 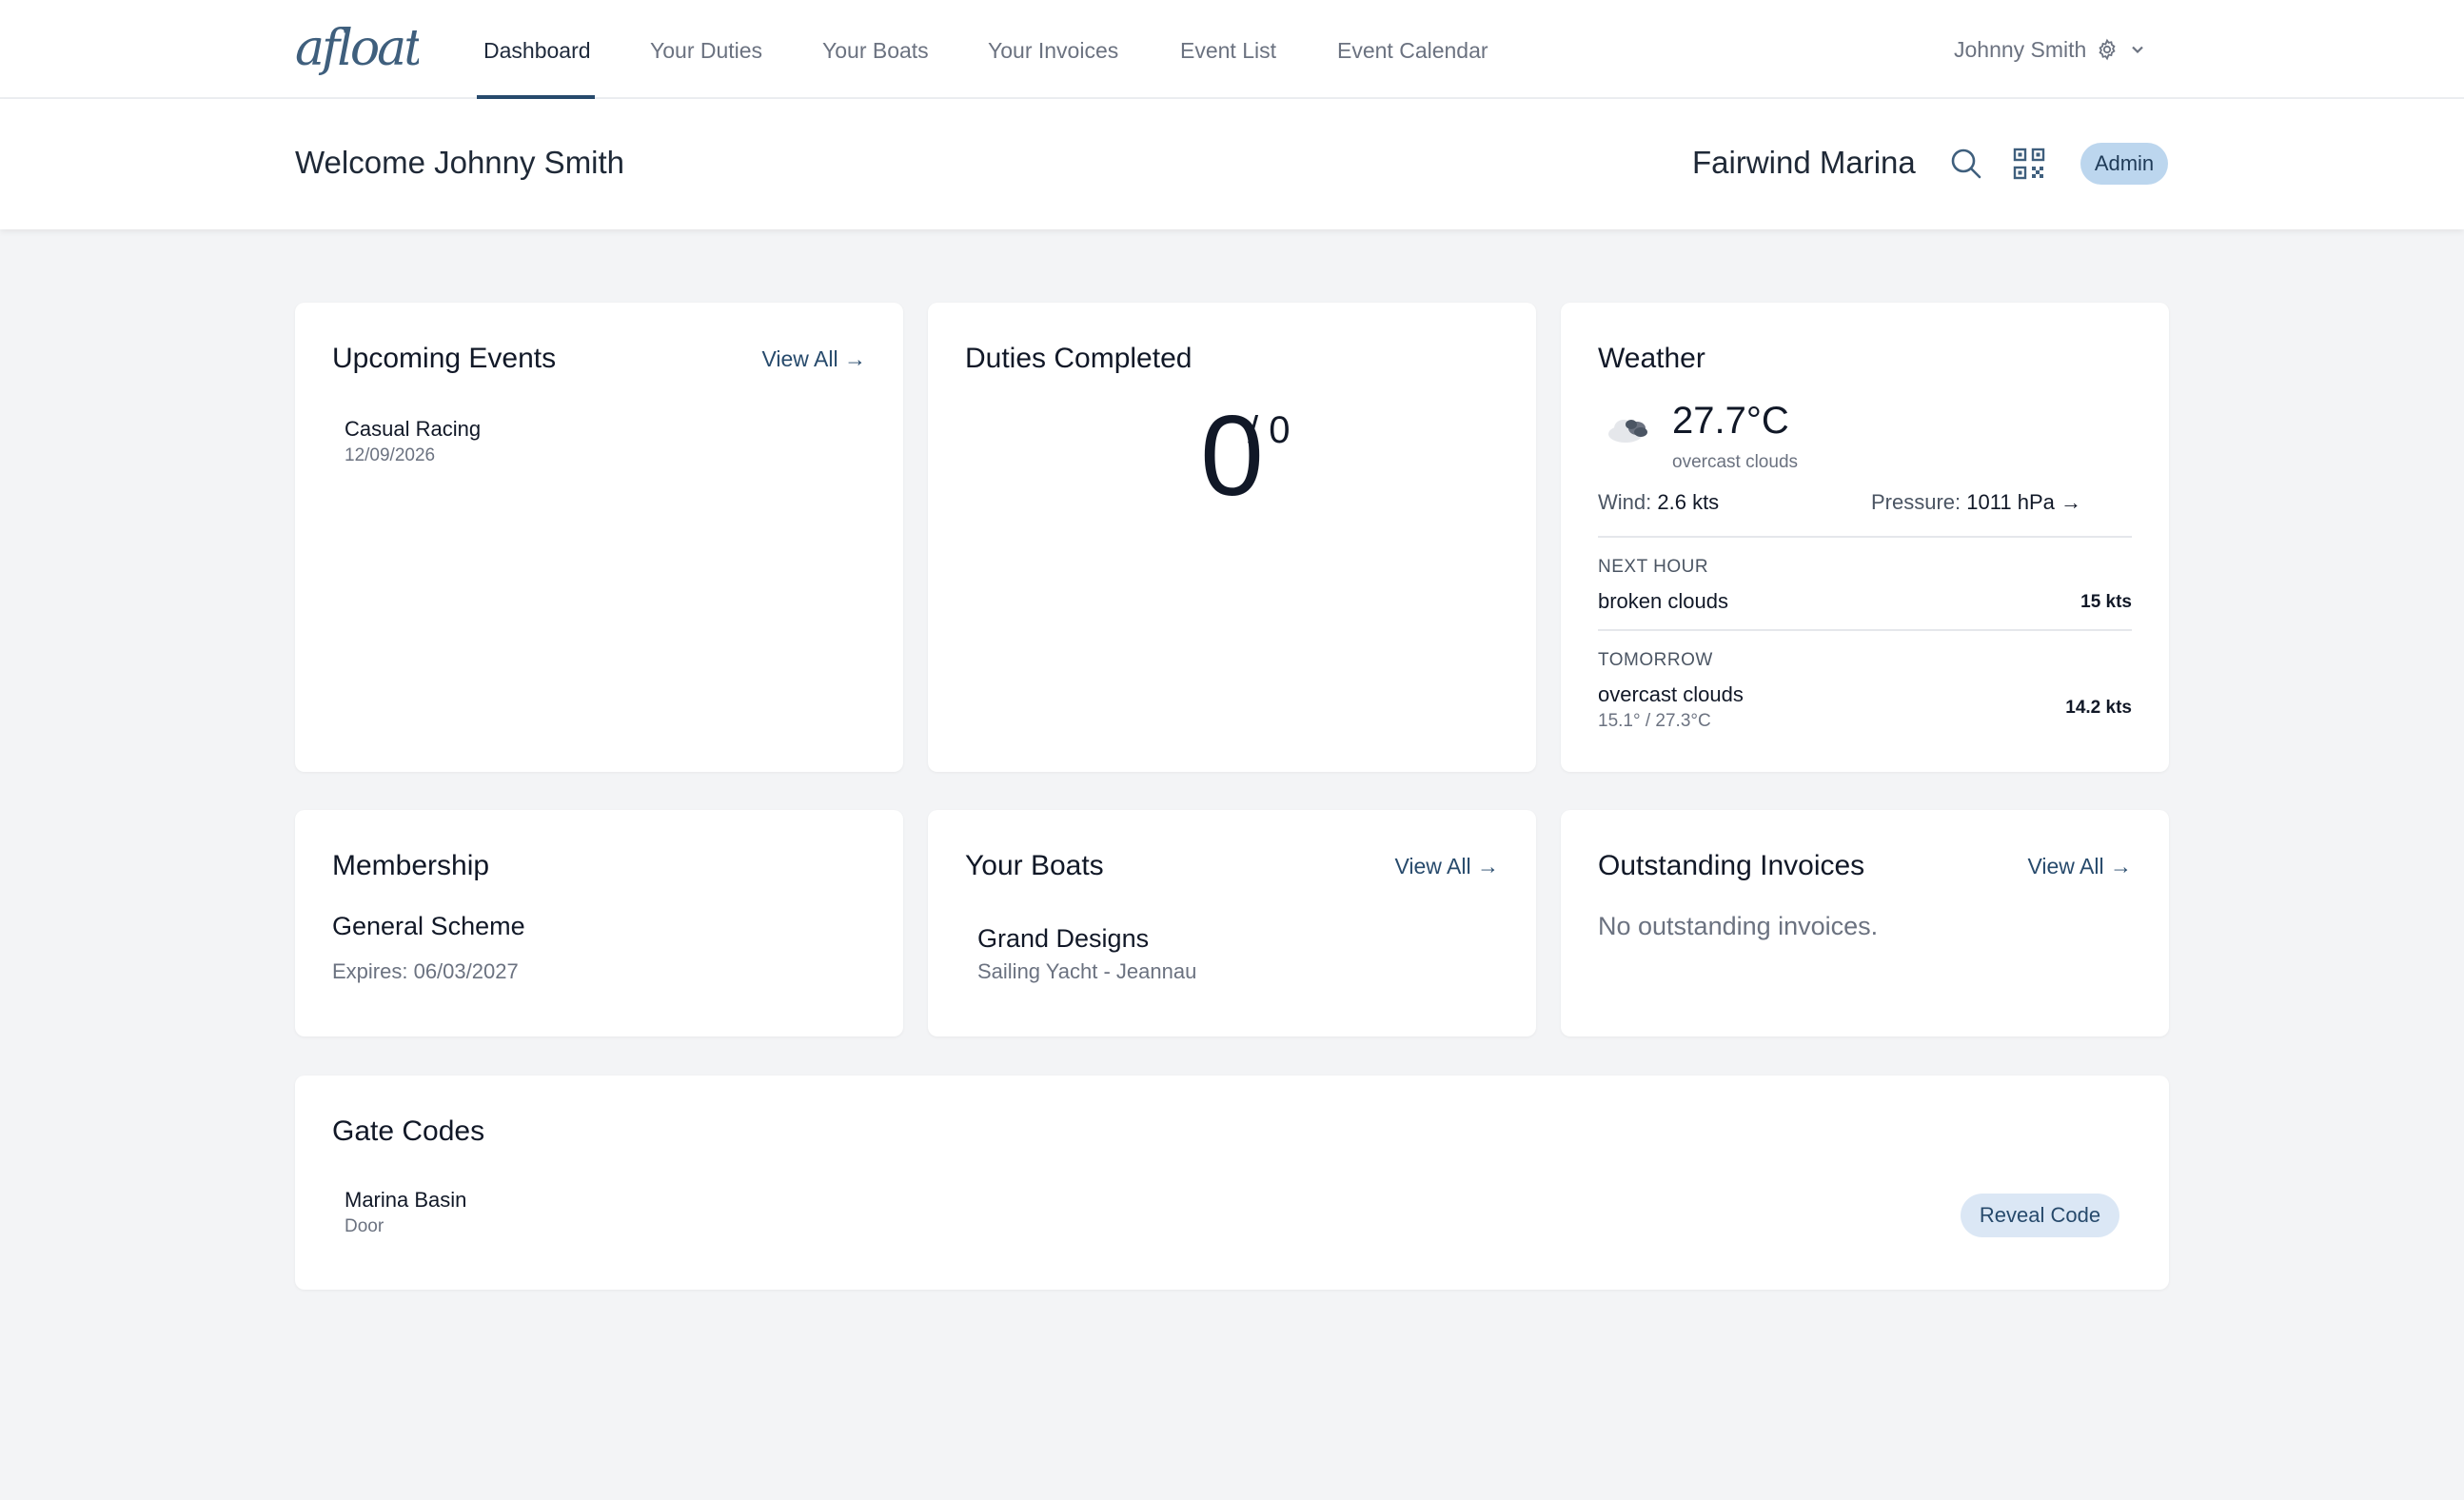 I want to click on cloud-icon, so click(x=1627, y=431).